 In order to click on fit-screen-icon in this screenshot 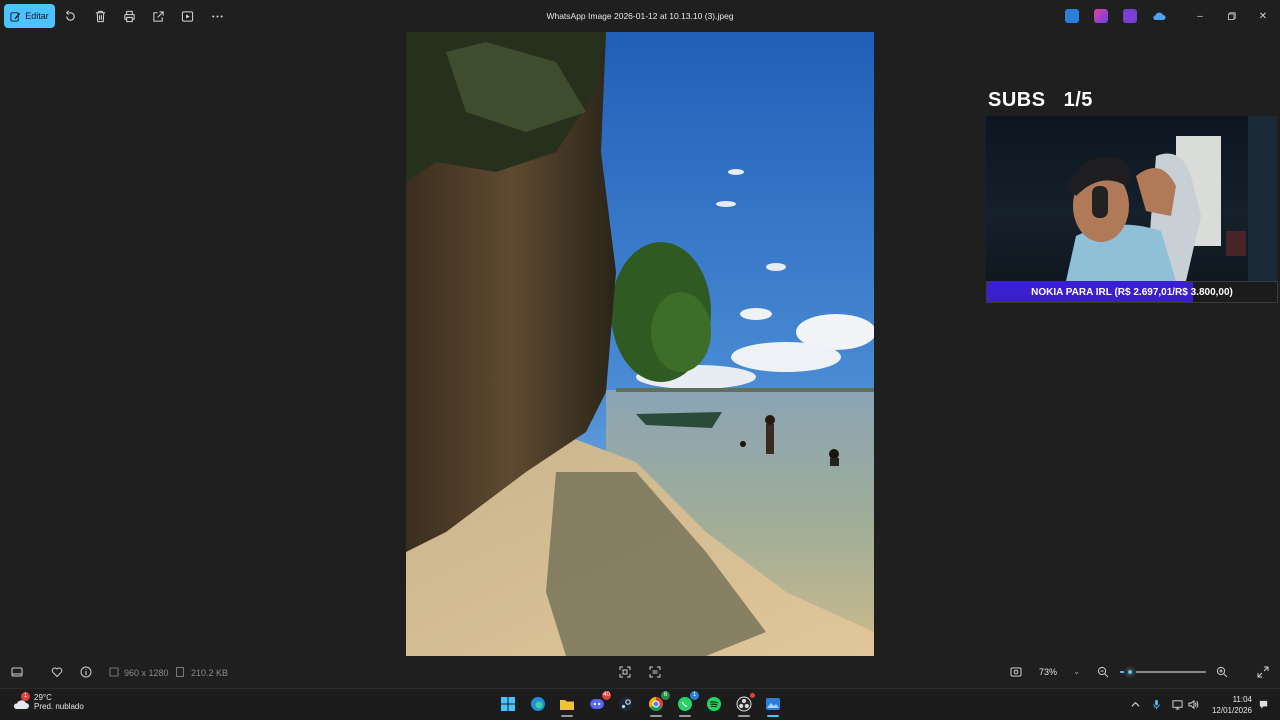, I will do `click(625, 672)`.